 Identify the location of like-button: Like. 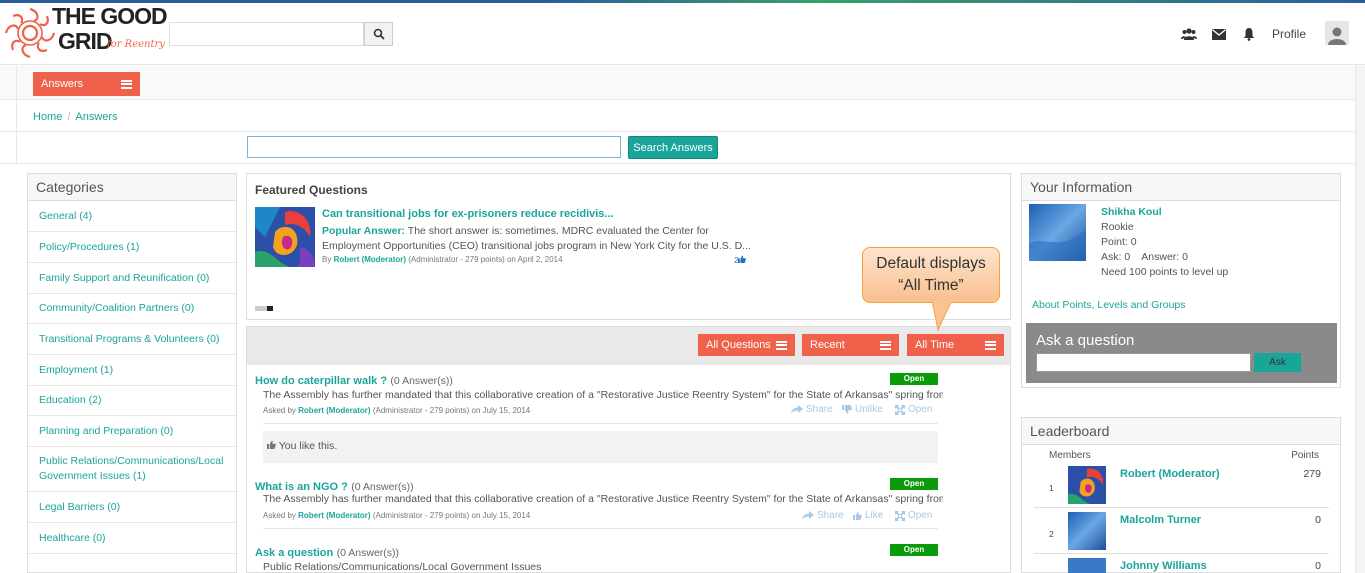
(868, 515).